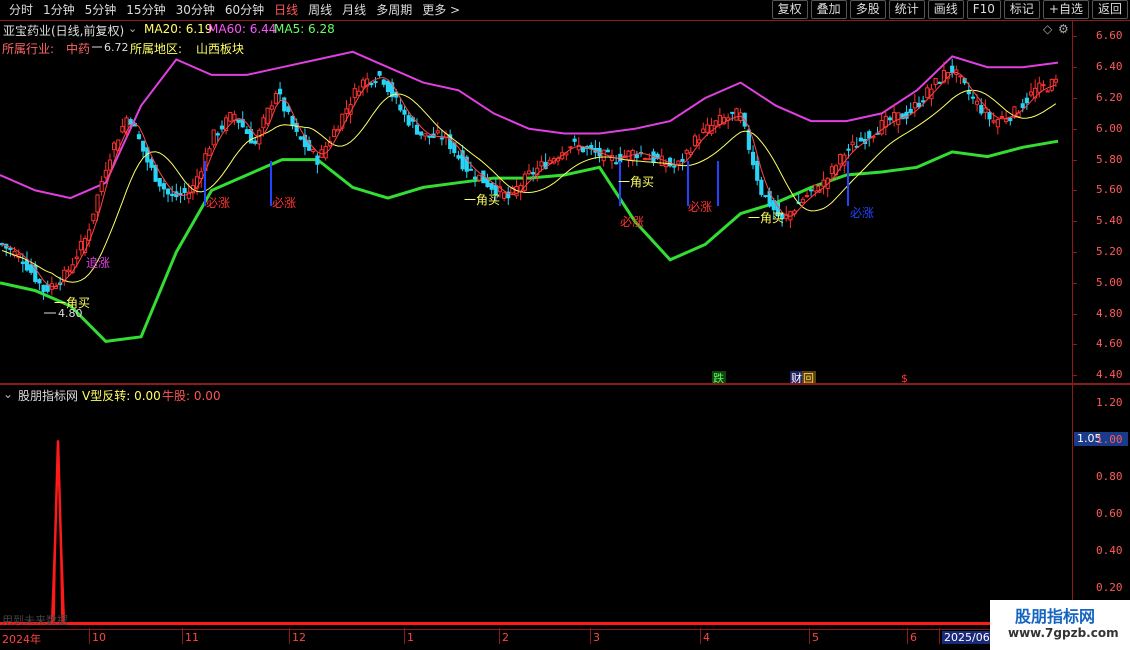  Describe the element at coordinates (195, 10) in the screenshot. I see `period-tab-4: 30分钟` at that location.